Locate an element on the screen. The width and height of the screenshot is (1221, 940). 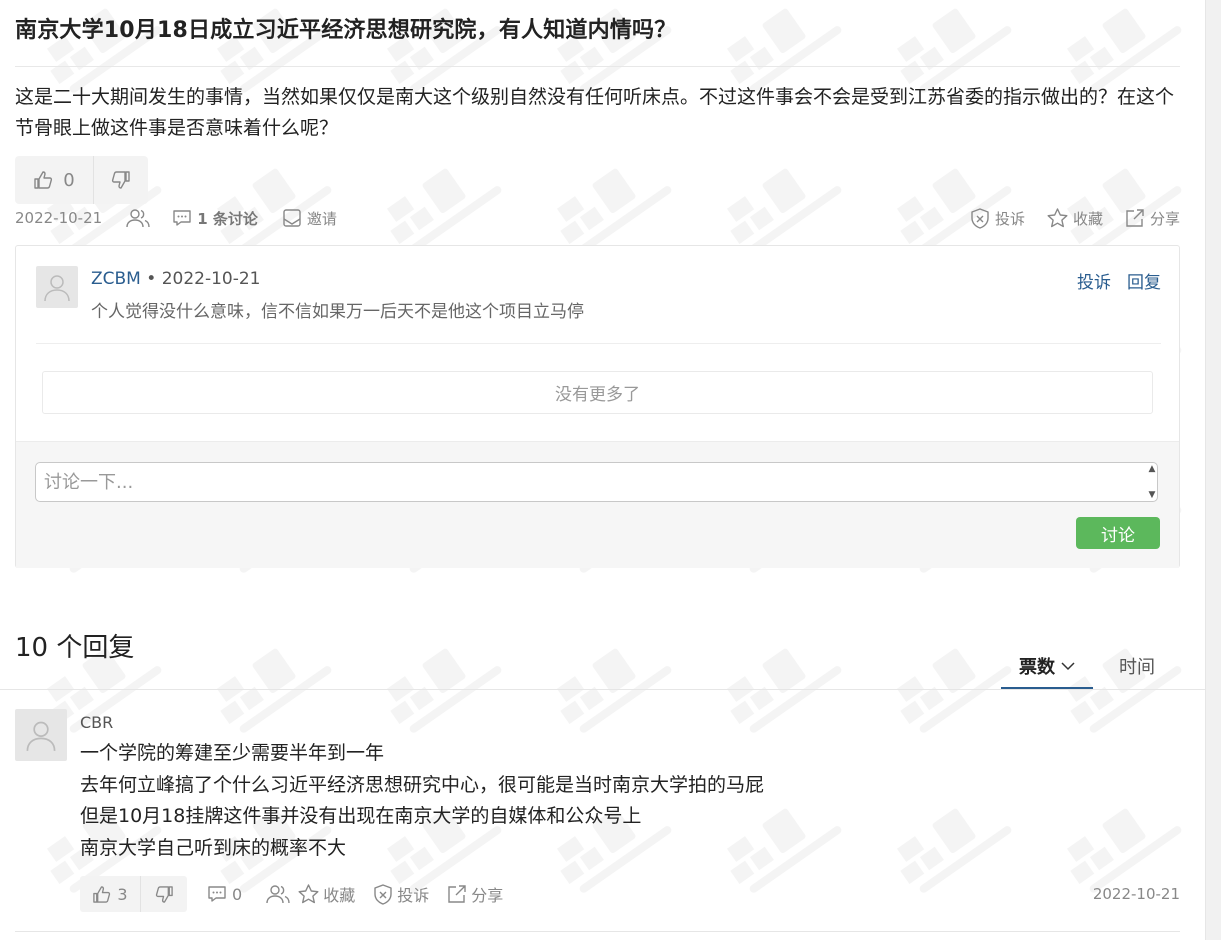
favorite-label: 收藏 is located at coordinates (1087, 218).